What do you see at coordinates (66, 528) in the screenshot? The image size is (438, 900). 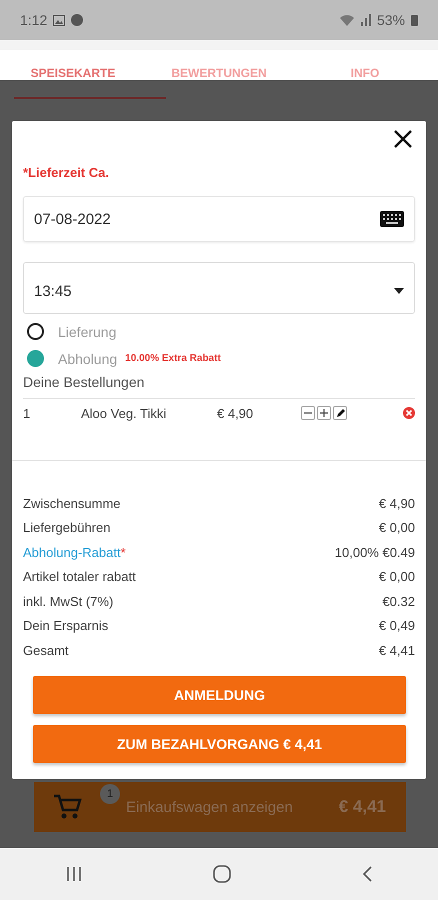 I see `summary-label: Liefergebühren` at bounding box center [66, 528].